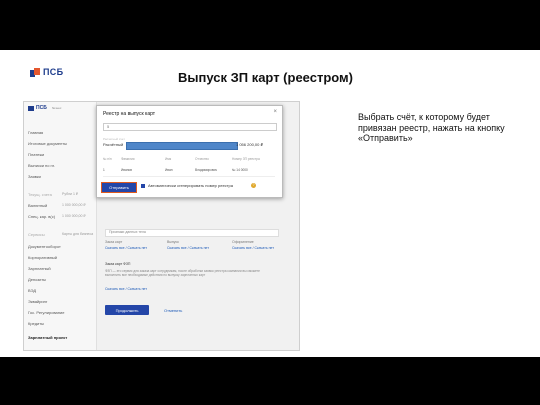 This screenshot has height=405, width=540. What do you see at coordinates (169, 170) in the screenshot?
I see `table-cell: Иван` at bounding box center [169, 170].